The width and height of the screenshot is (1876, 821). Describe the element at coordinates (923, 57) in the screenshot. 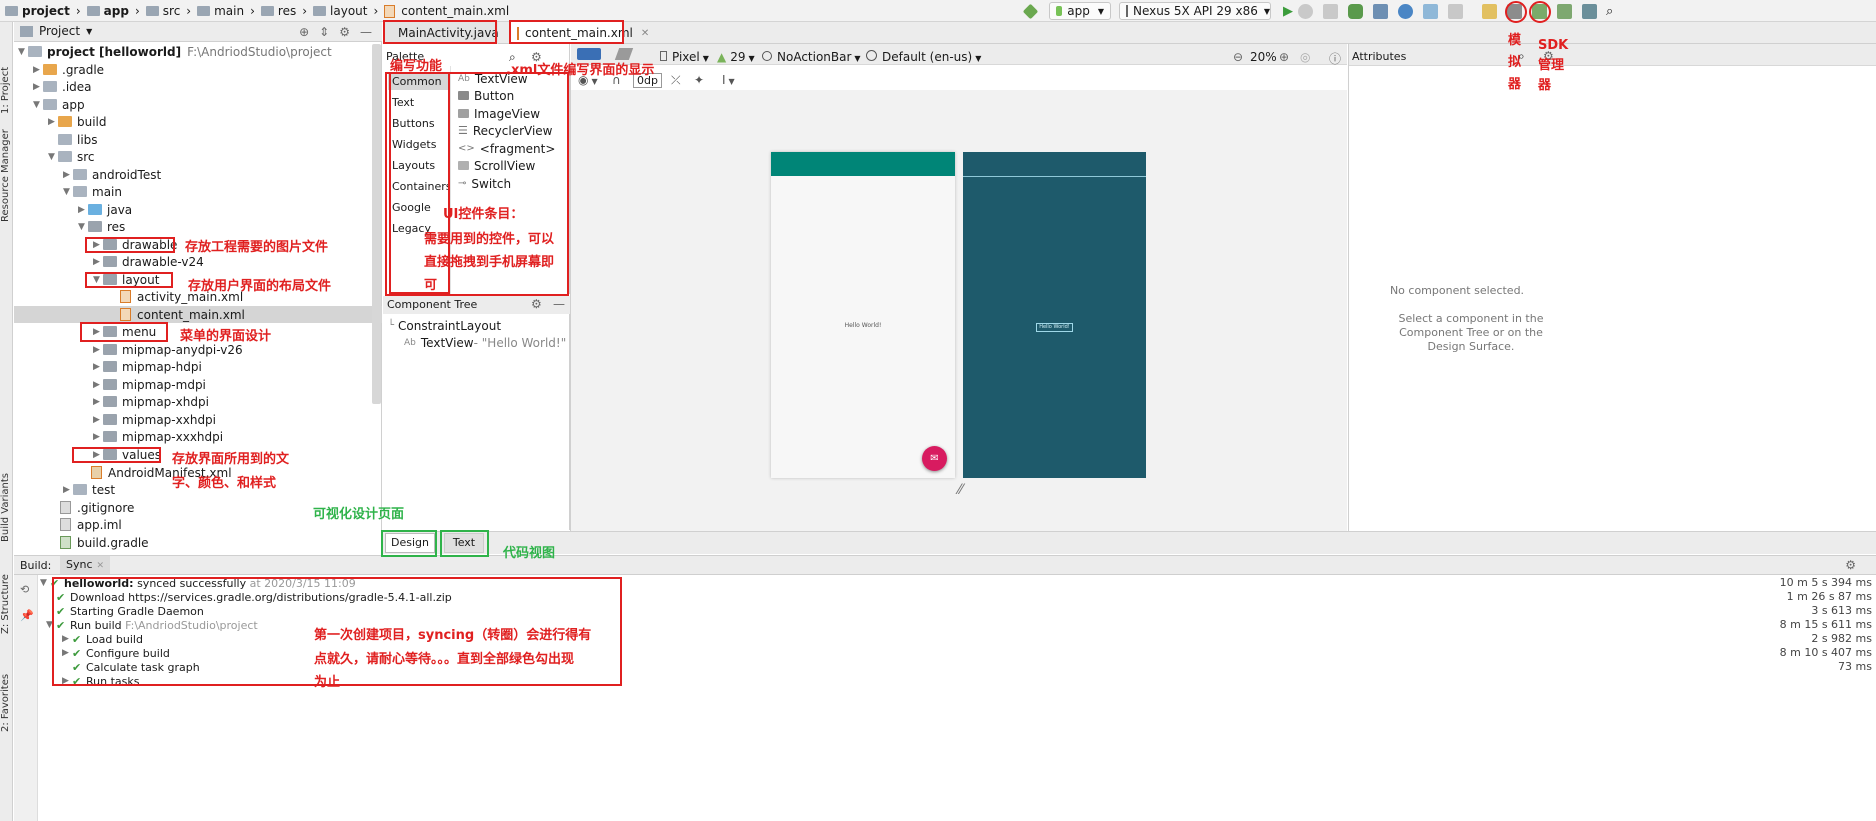

I see `locale-select: Default (en-us) ▼` at that location.